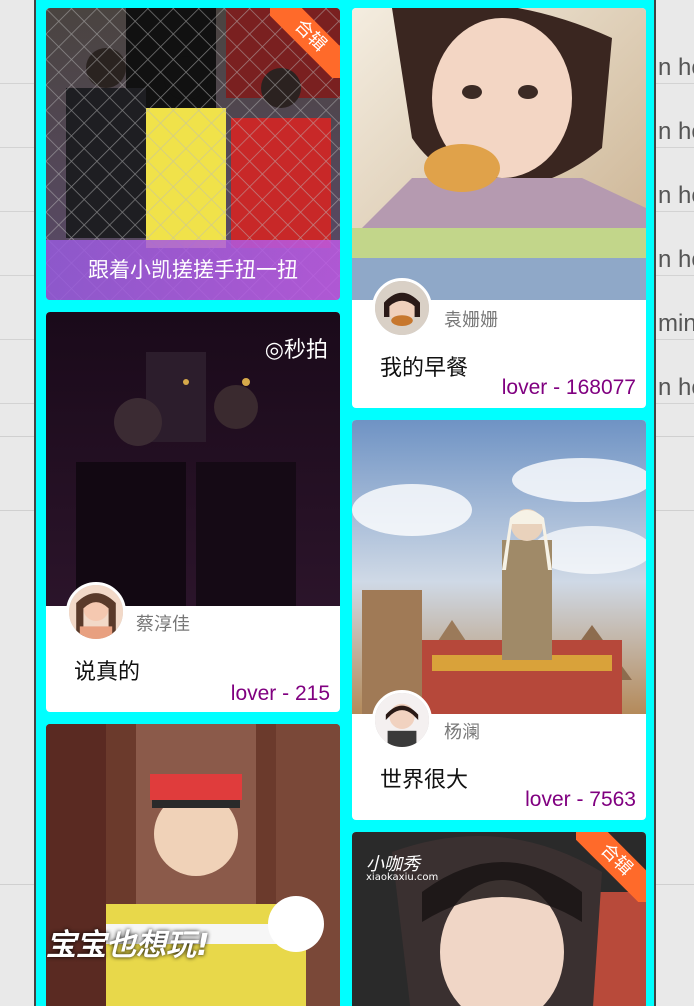 Image resolution: width=694 pixels, height=1006 pixels. What do you see at coordinates (676, 323) in the screenshot?
I see `background-row-text: min` at bounding box center [676, 323].